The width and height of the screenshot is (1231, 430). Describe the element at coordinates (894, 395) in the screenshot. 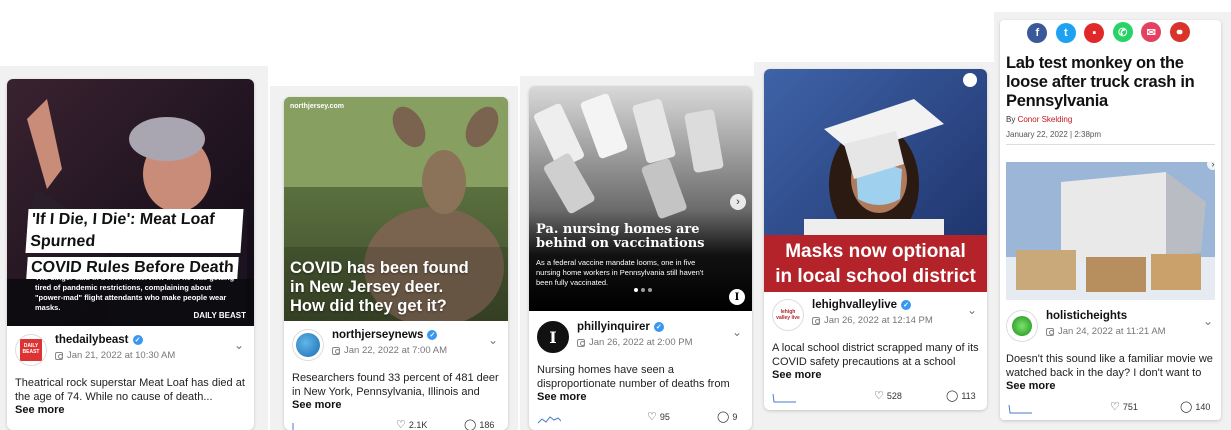

I see `like-count: 528` at that location.